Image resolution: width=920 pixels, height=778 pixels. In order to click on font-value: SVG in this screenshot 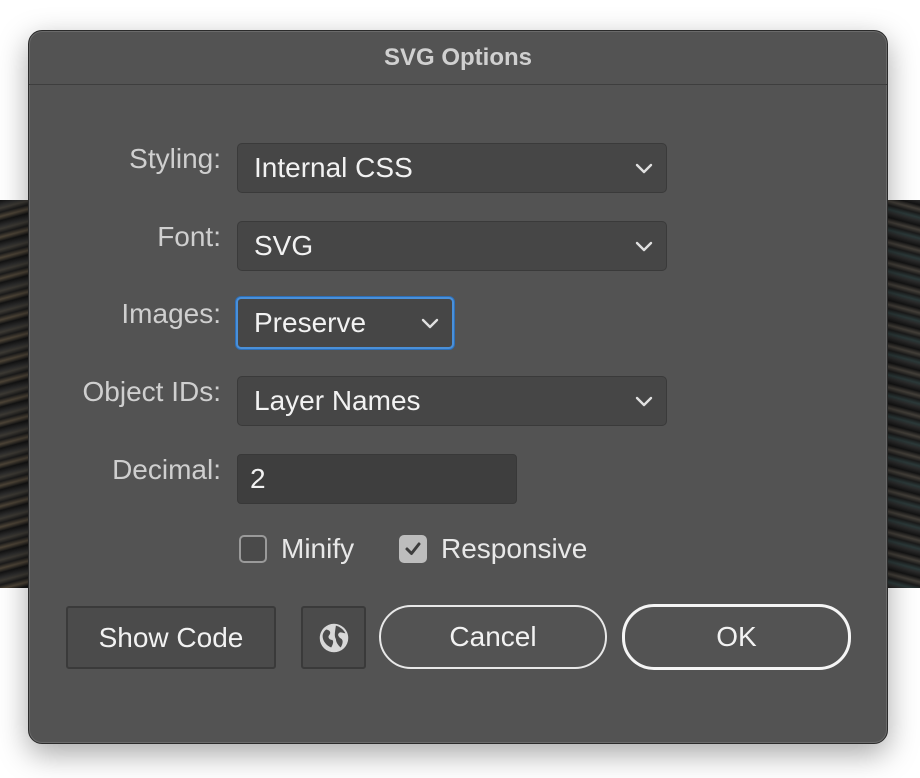, I will do `click(284, 245)`.